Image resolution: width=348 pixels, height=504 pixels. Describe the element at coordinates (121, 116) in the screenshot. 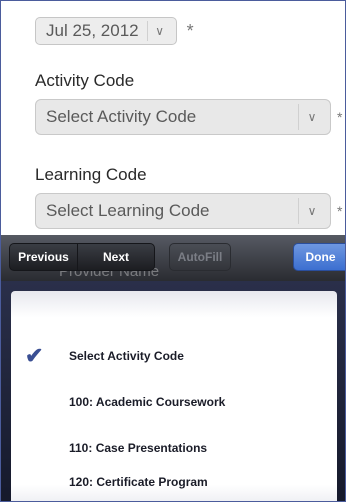

I see `activity-code-value: Select Activity Code` at that location.